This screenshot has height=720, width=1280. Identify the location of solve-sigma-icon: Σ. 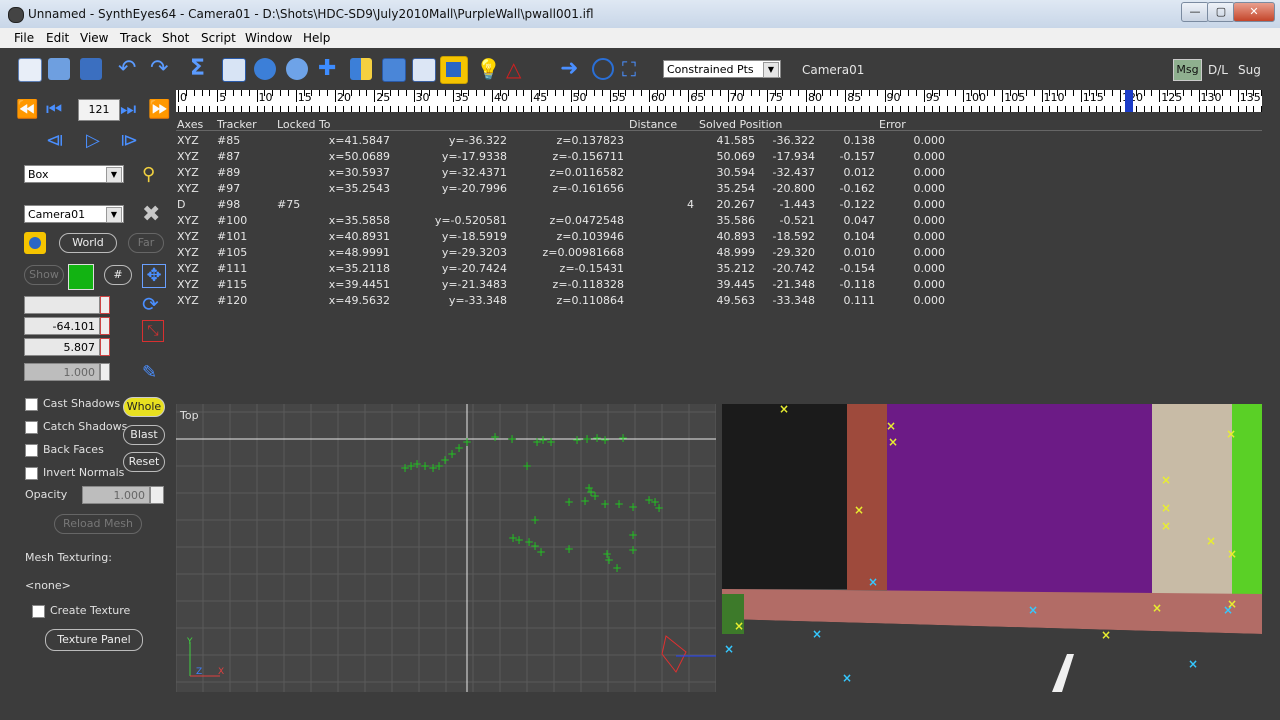
(201, 69).